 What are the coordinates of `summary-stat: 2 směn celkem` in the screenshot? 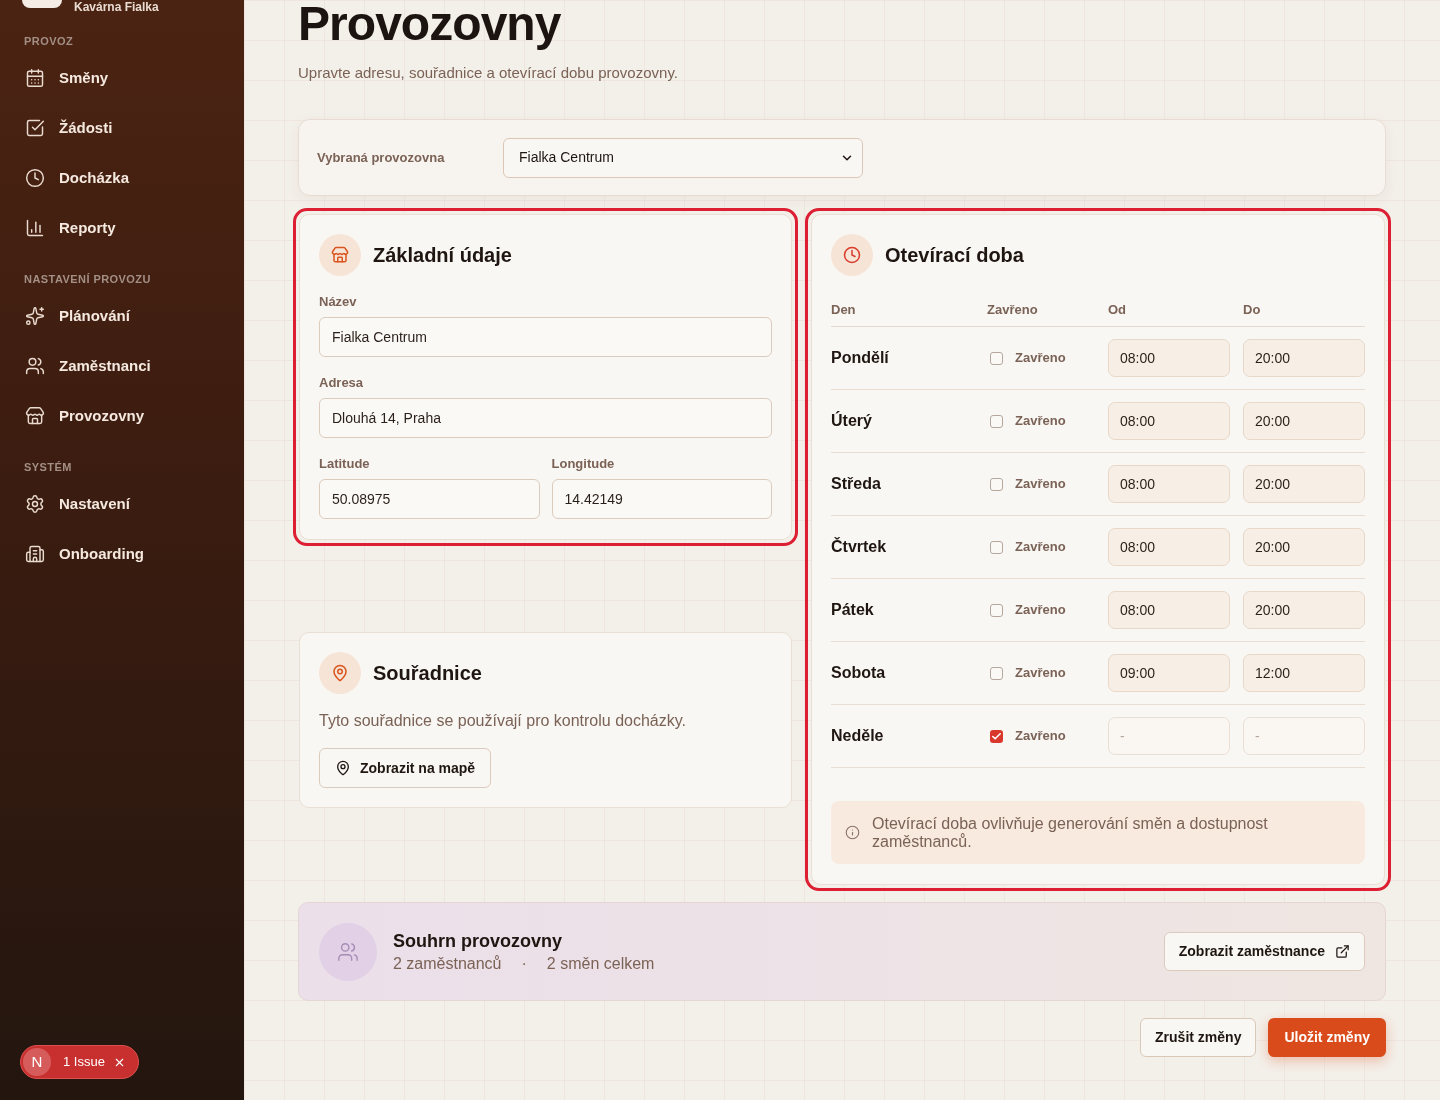 It's located at (600, 963).